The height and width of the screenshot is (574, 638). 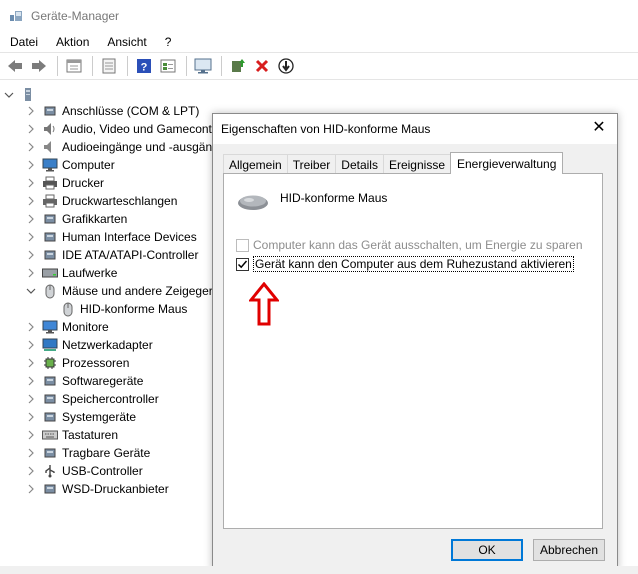 I want to click on tree-item-label: Computer, so click(x=88, y=165).